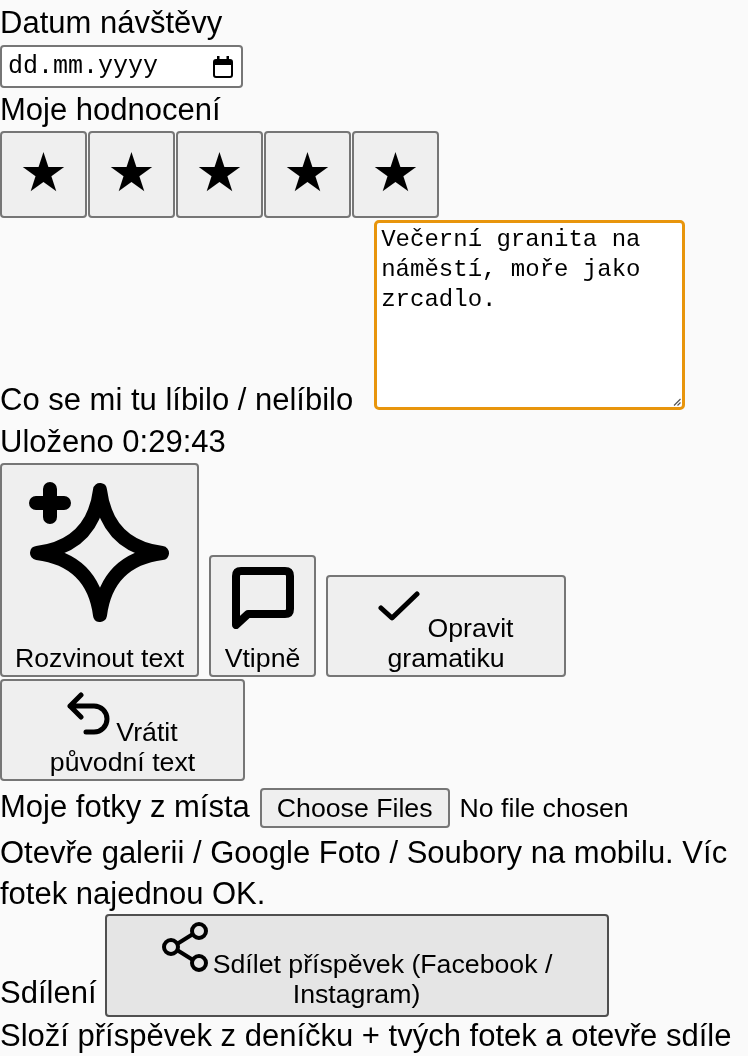  I want to click on speech-bubble-icon, so click(262, 598).